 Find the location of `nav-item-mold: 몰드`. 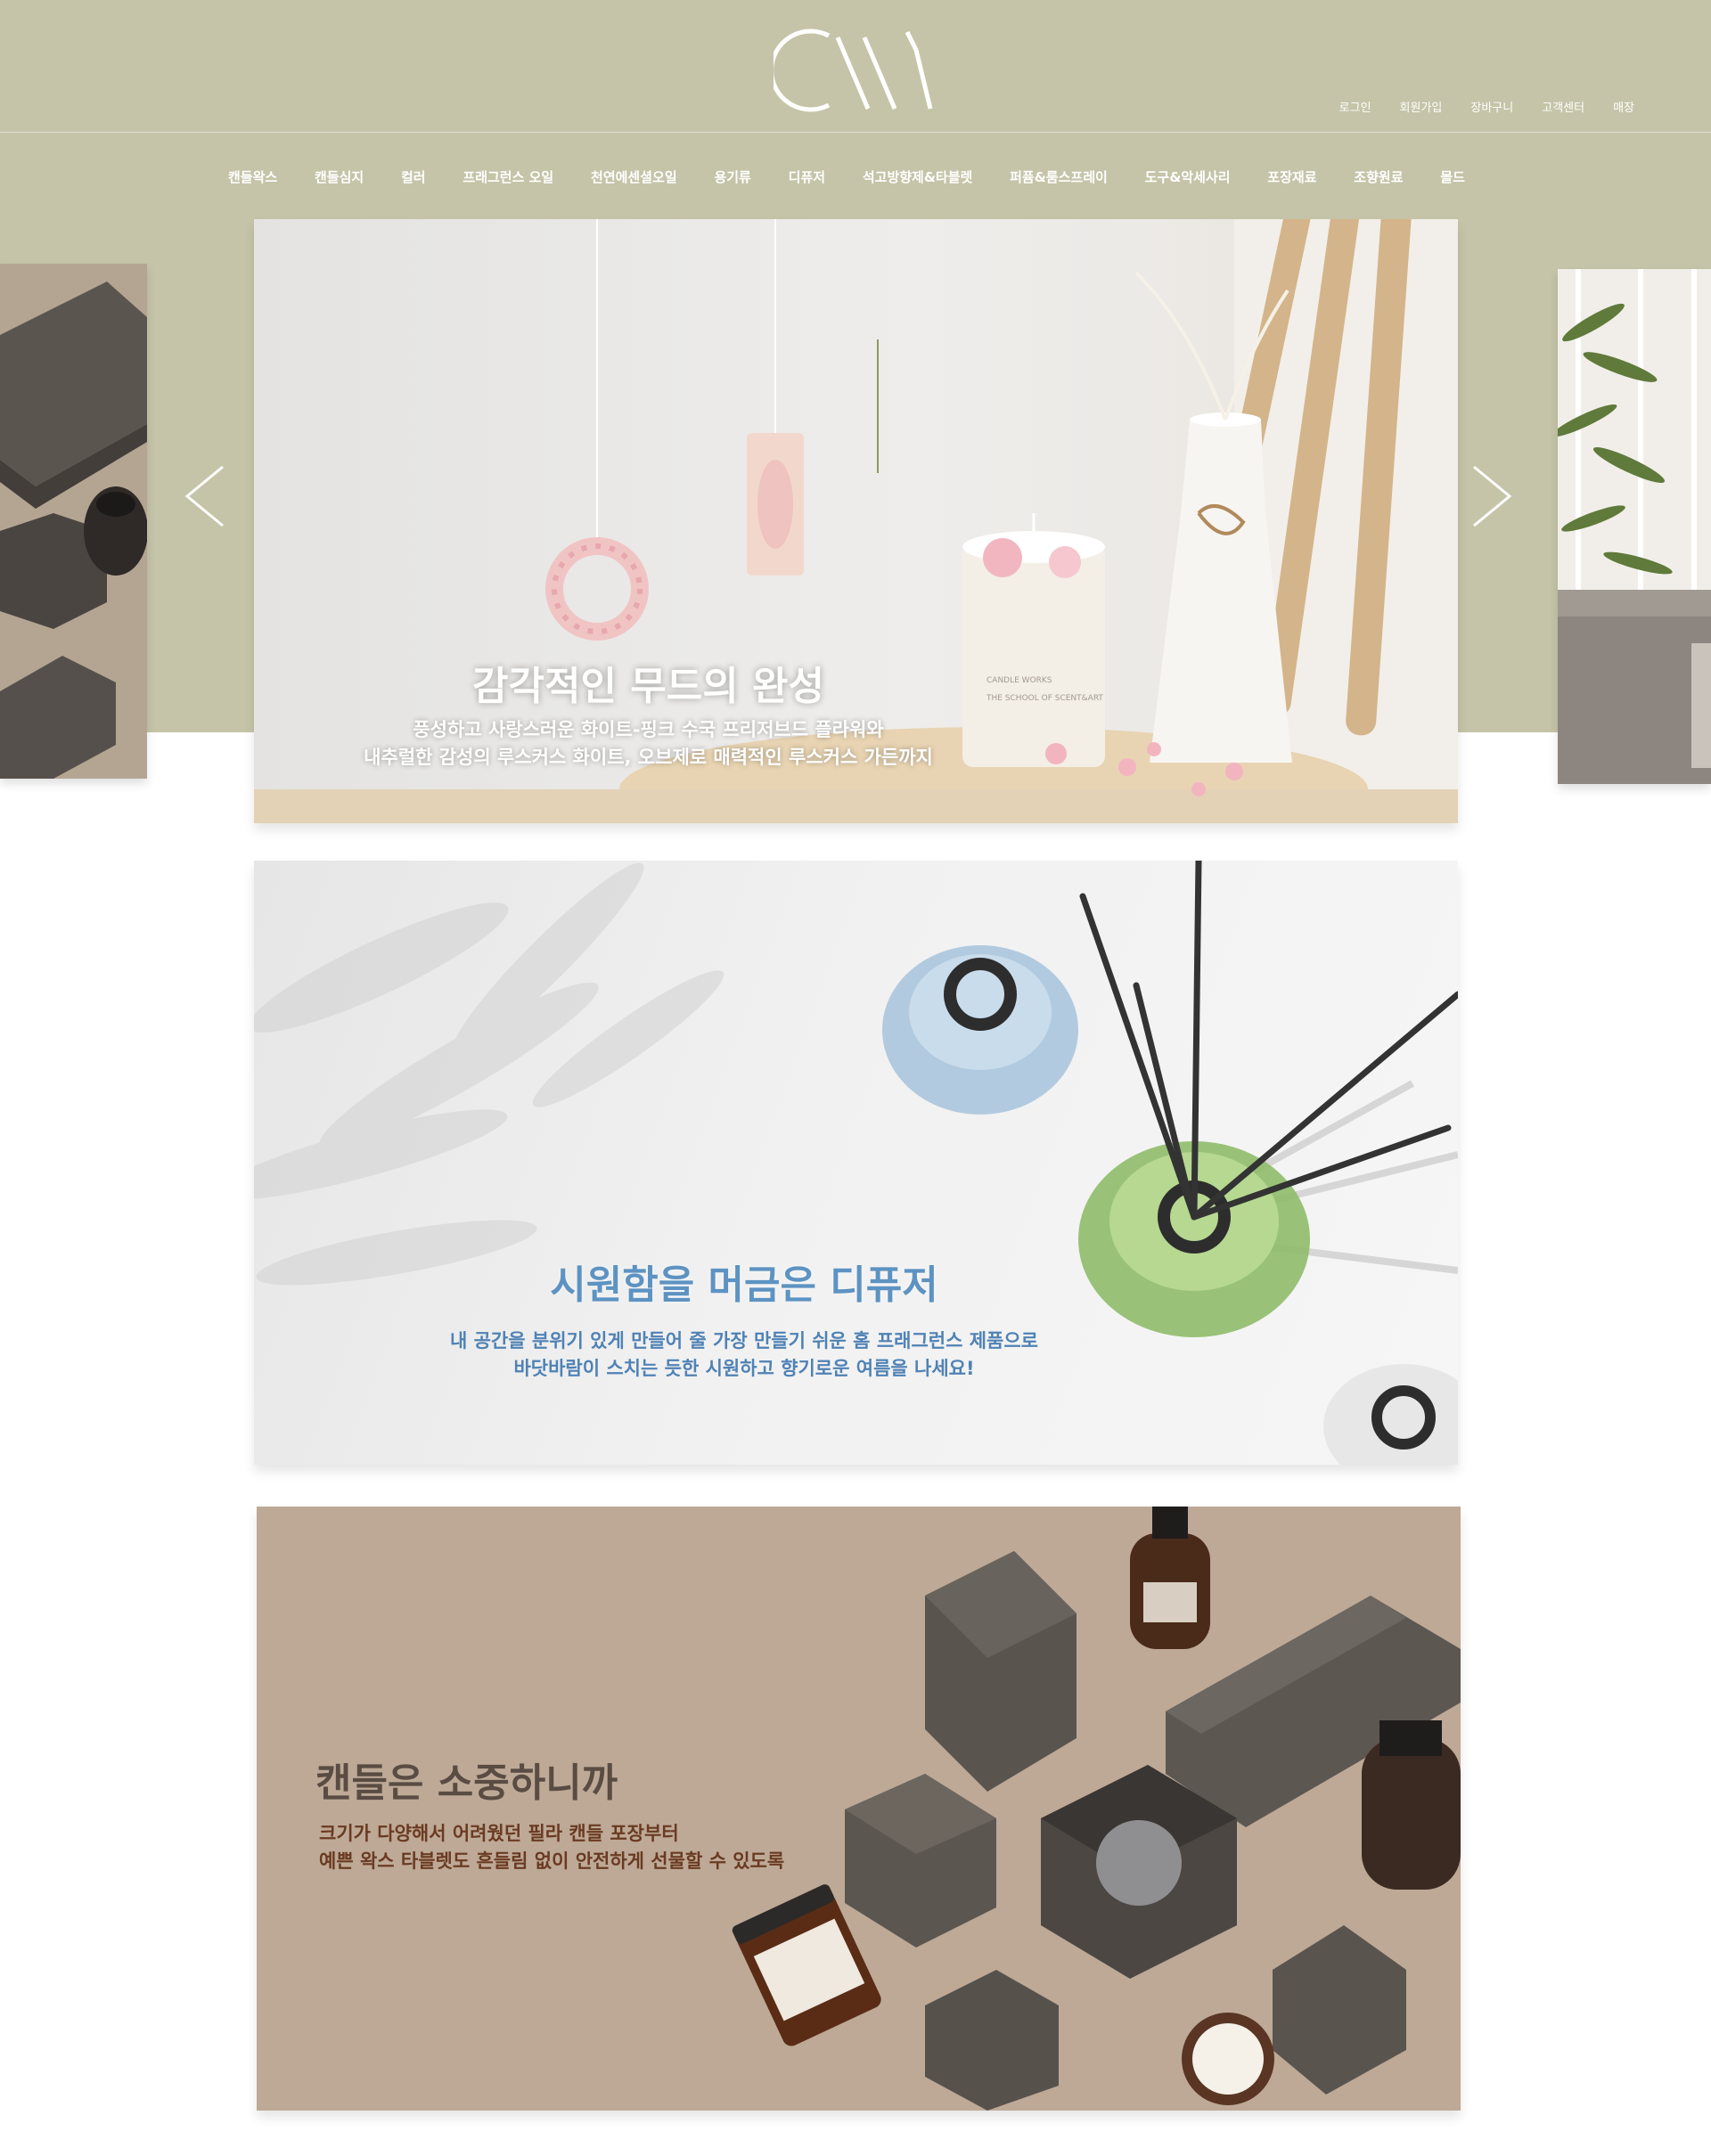

nav-item-mold: 몰드 is located at coordinates (1452, 177).